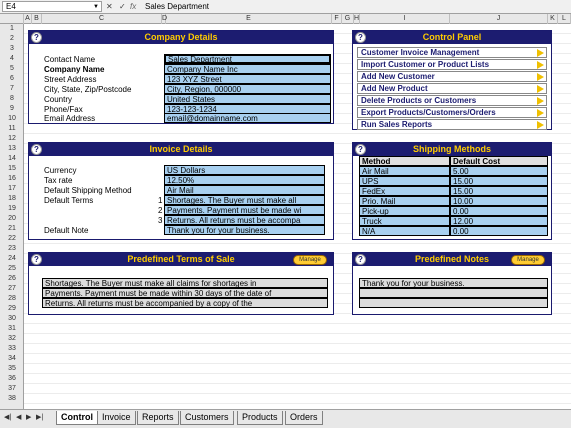 The width and height of the screenshot is (571, 428). I want to click on row-header: 11, so click(12, 129).